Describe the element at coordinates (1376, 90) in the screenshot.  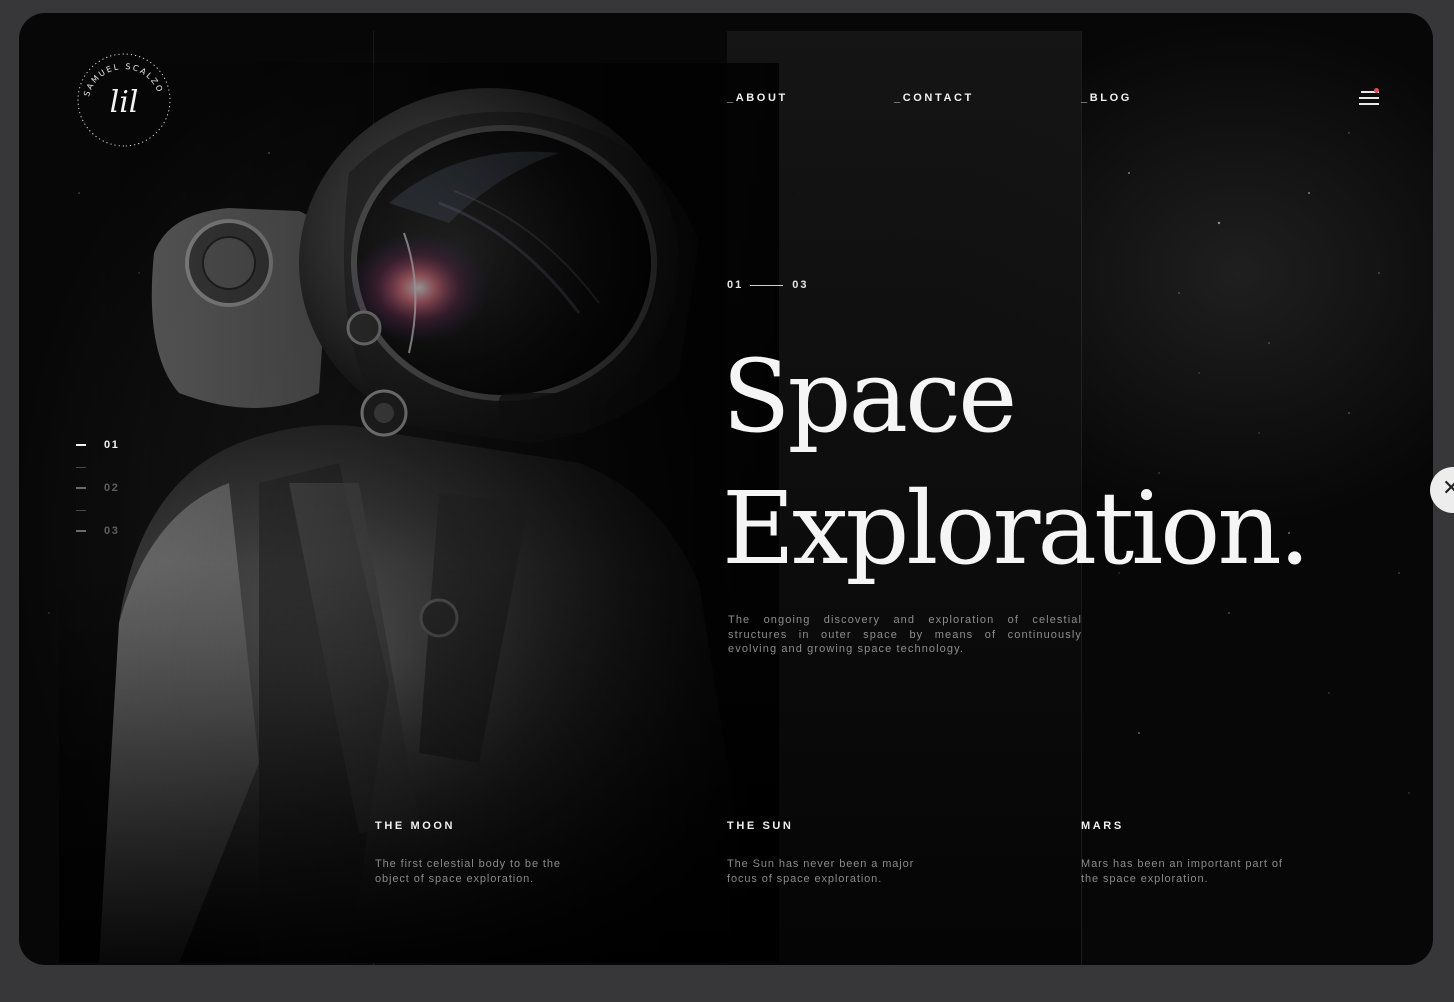
I see `notification-dot` at that location.